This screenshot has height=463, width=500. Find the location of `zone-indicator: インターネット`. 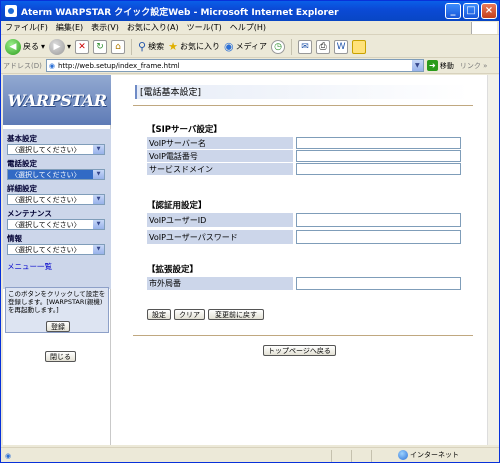

zone-indicator: インターネット is located at coordinates (428, 455).